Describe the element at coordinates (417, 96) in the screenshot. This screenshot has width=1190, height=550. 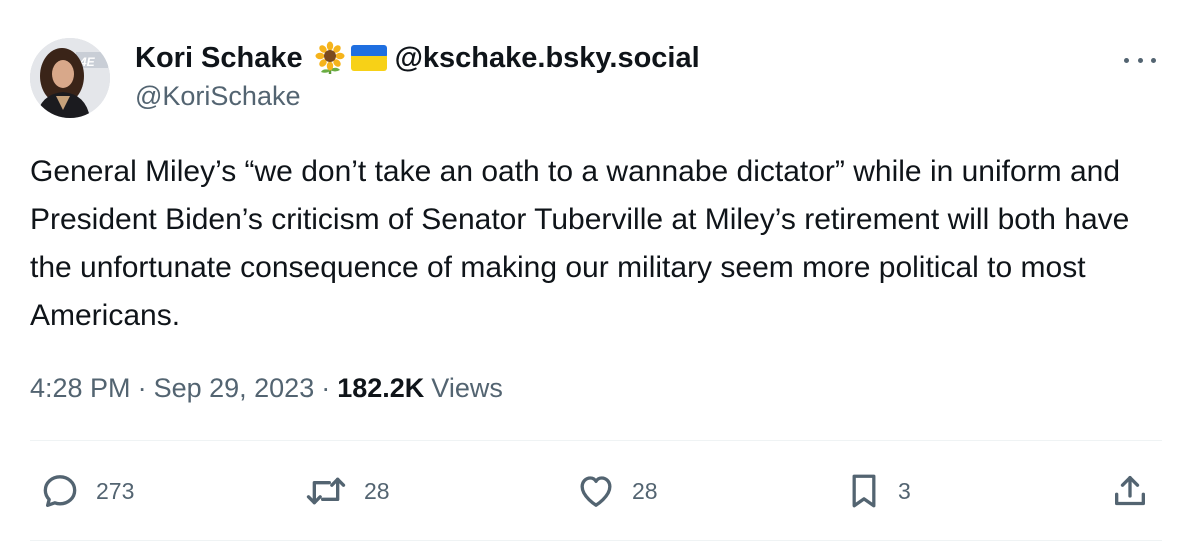
I see `user-handle: @KoriSchake` at that location.